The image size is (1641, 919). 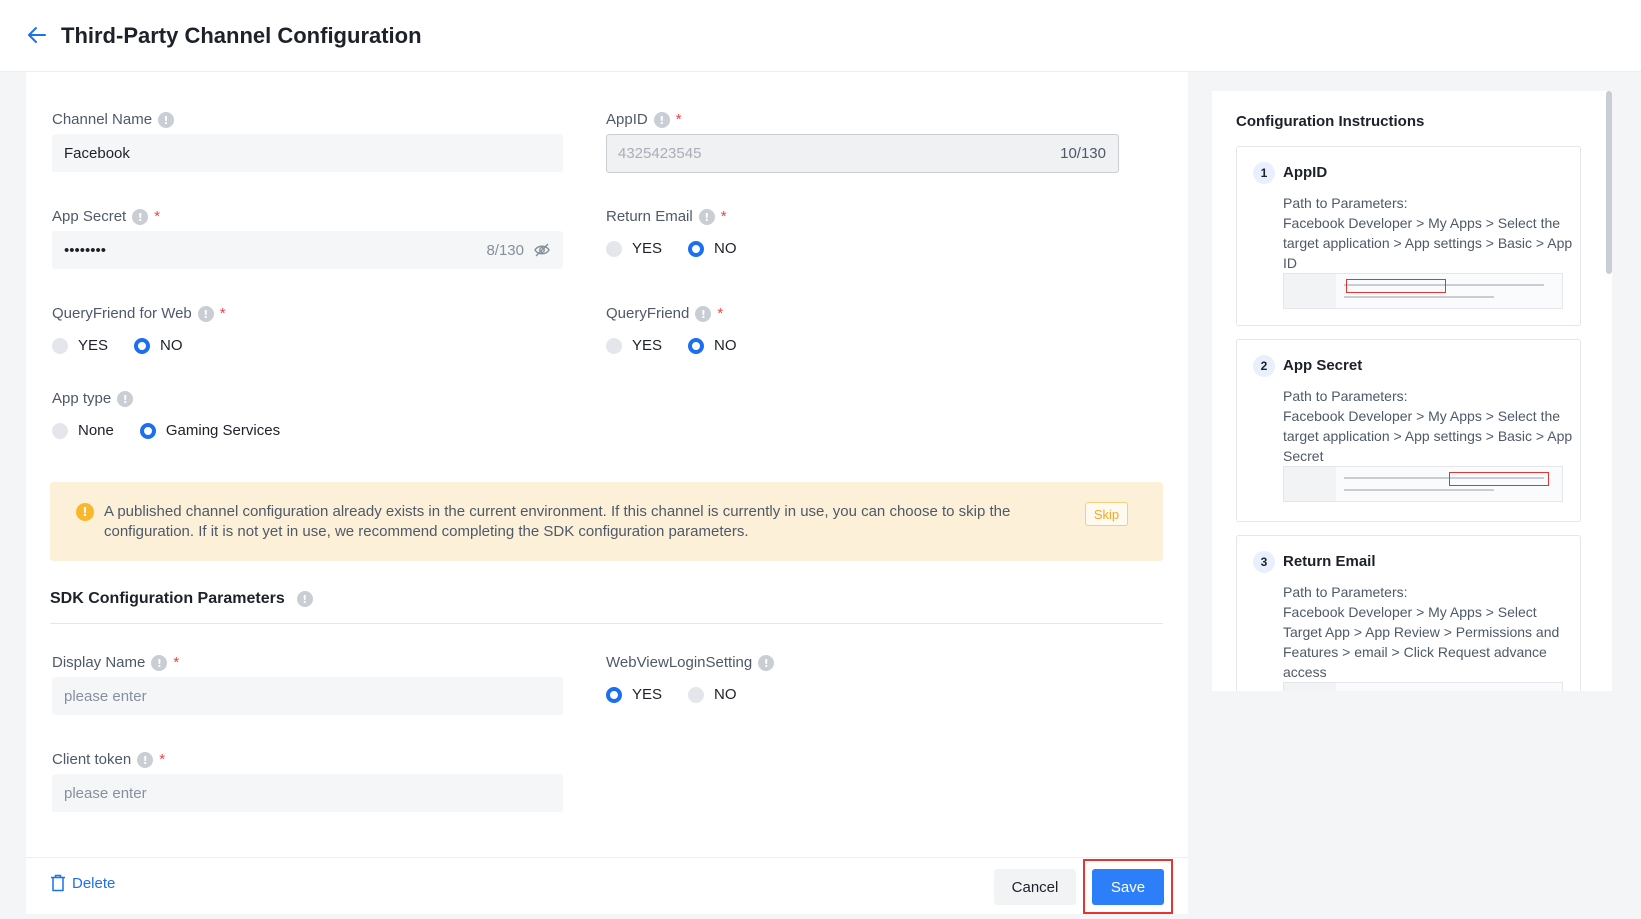 I want to click on webview-login-no-radio: NO, so click(x=712, y=694).